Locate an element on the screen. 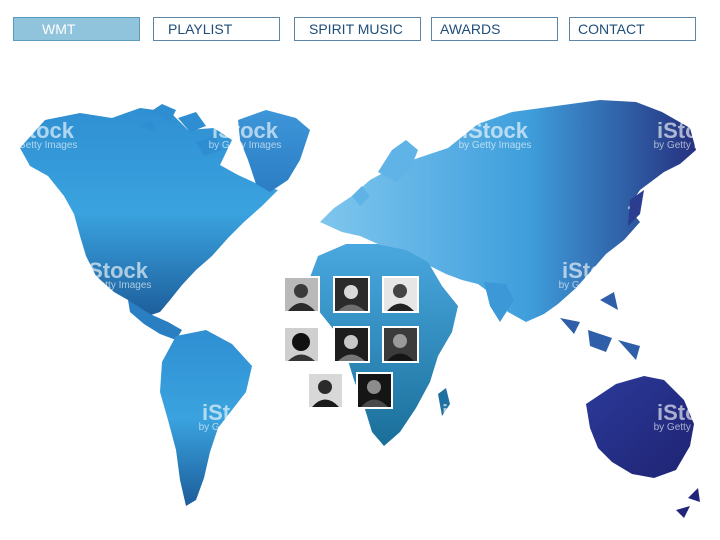  madagascar-shape is located at coordinates (444, 402).